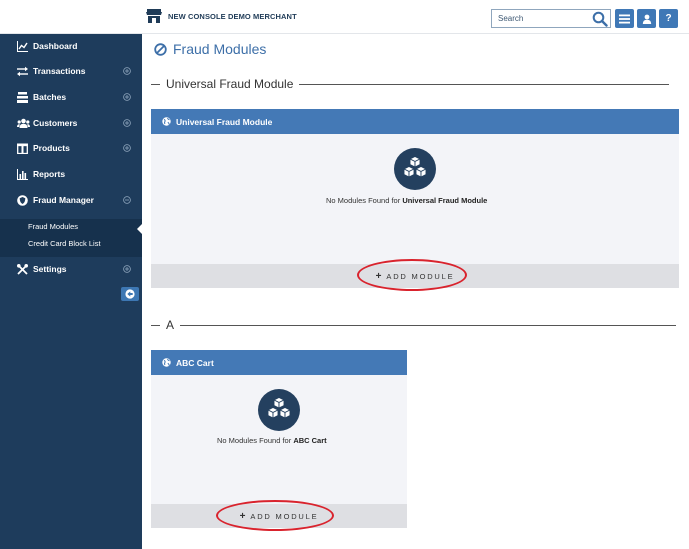  What do you see at coordinates (230, 84) in the screenshot?
I see `section-heading-text: Universal Fraud Module` at bounding box center [230, 84].